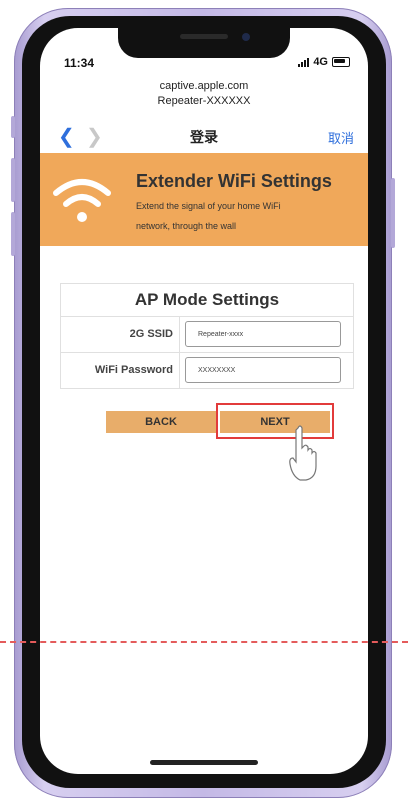  I want to click on signal-icon, so click(304, 62).